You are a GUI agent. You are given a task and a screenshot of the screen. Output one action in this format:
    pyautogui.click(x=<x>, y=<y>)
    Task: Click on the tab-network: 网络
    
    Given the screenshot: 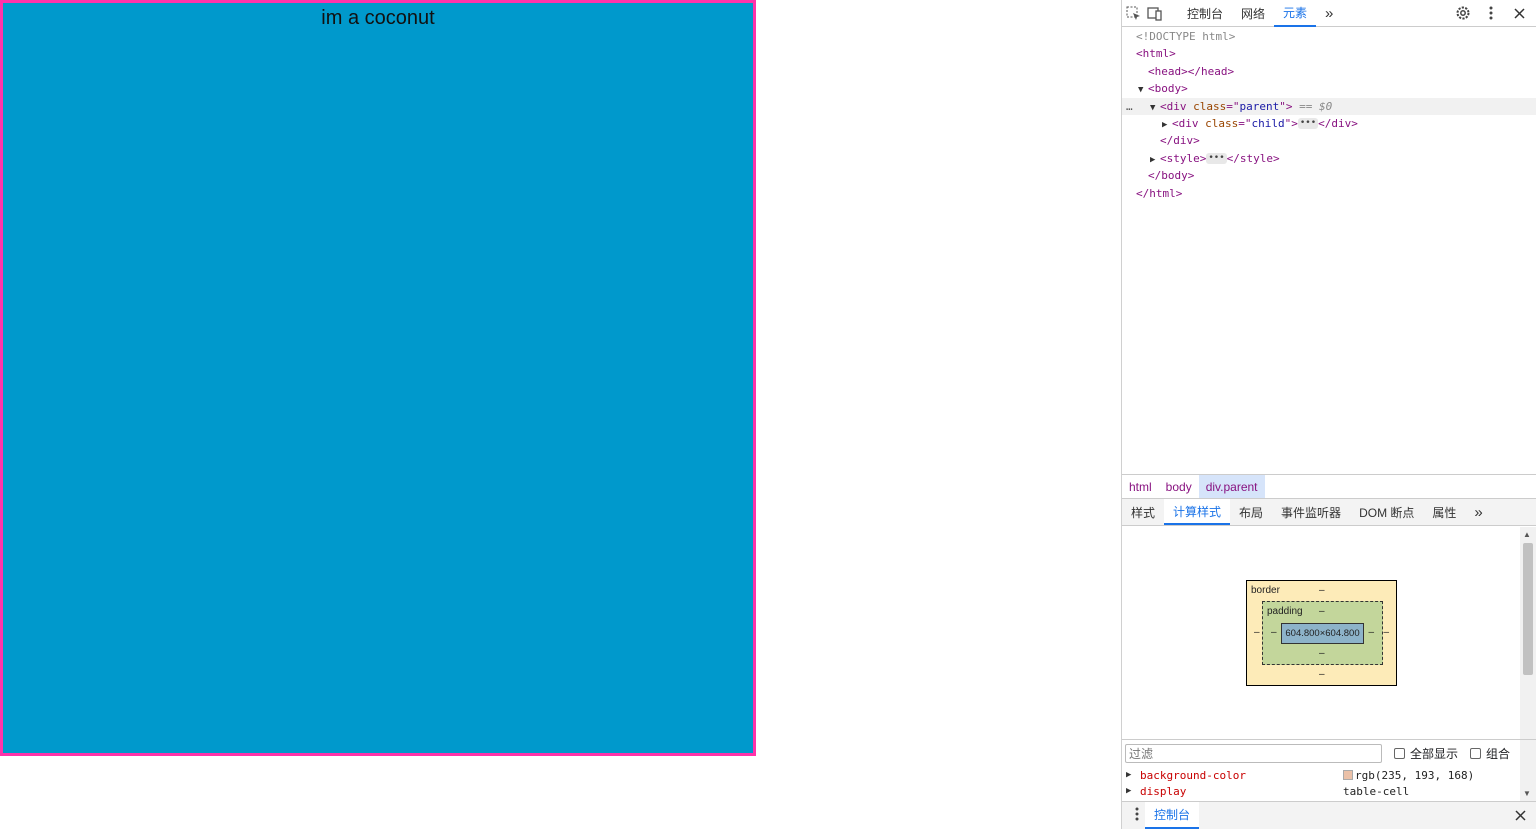 What is the action you would take?
    pyautogui.click(x=1253, y=13)
    